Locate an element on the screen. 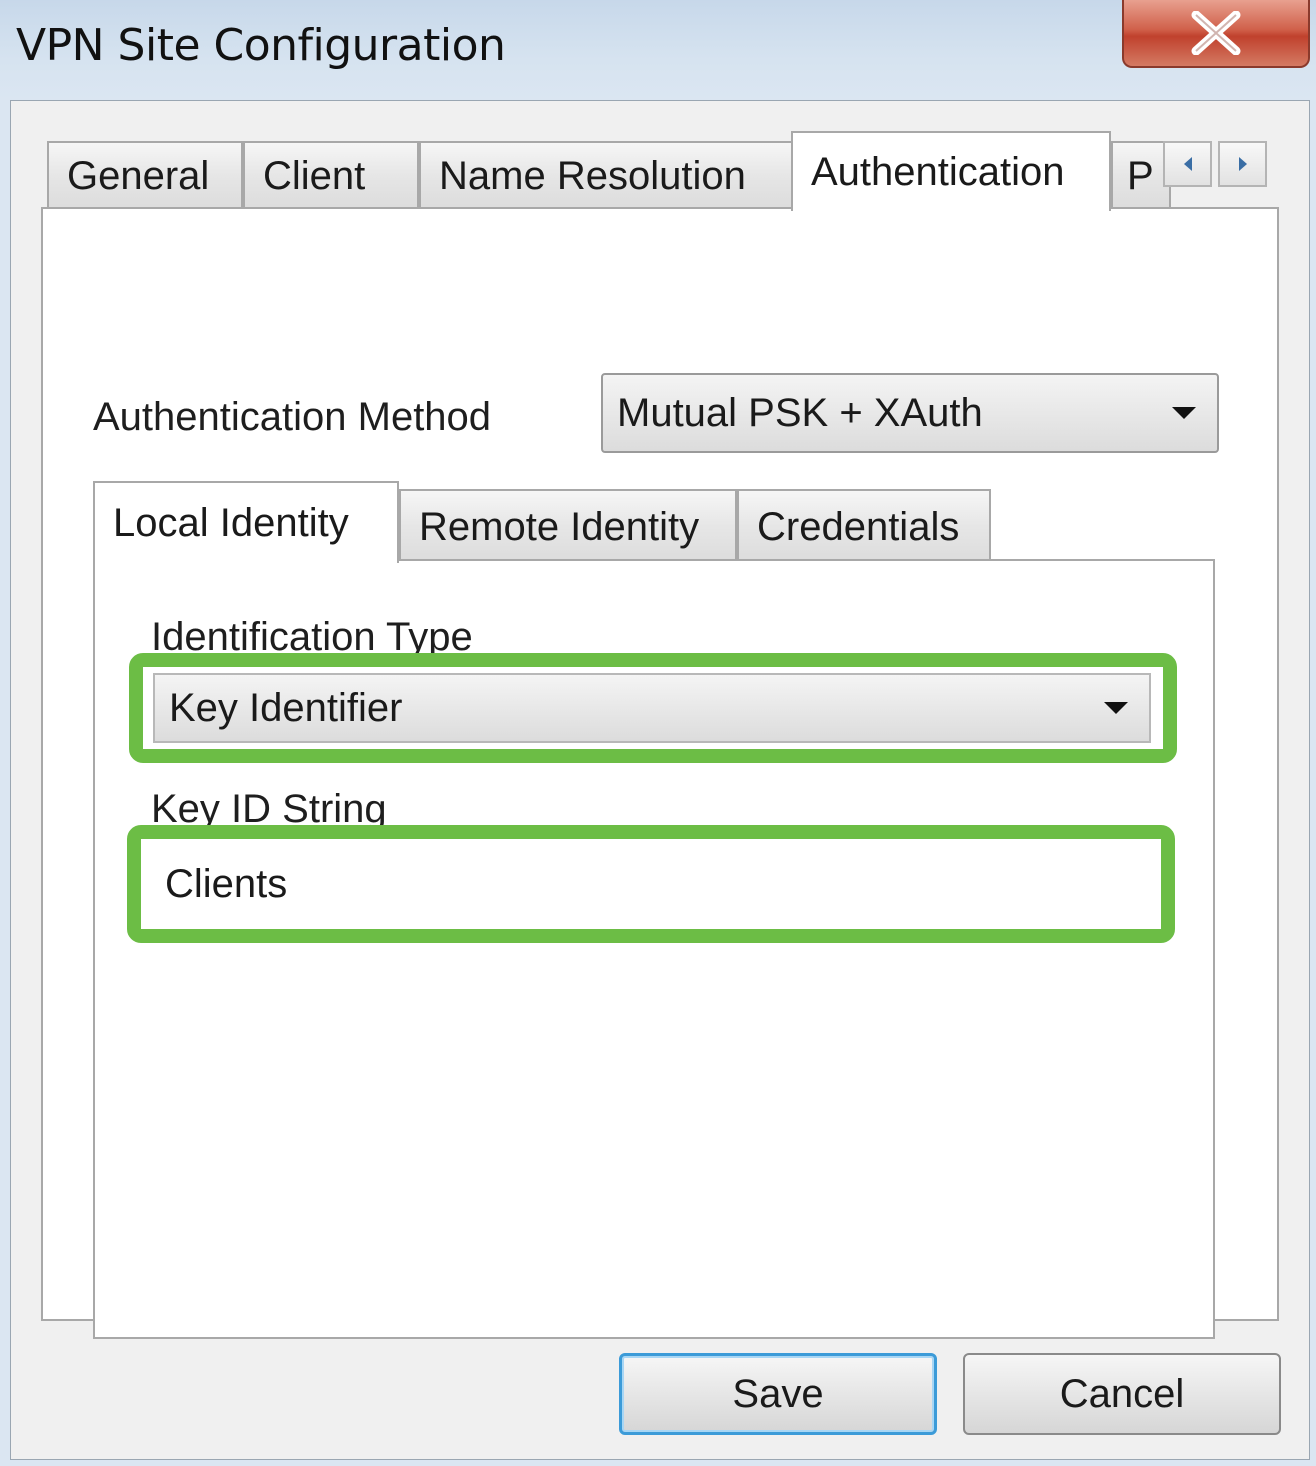 Image resolution: width=1316 pixels, height=1466 pixels. tab-label: General is located at coordinates (138, 175).